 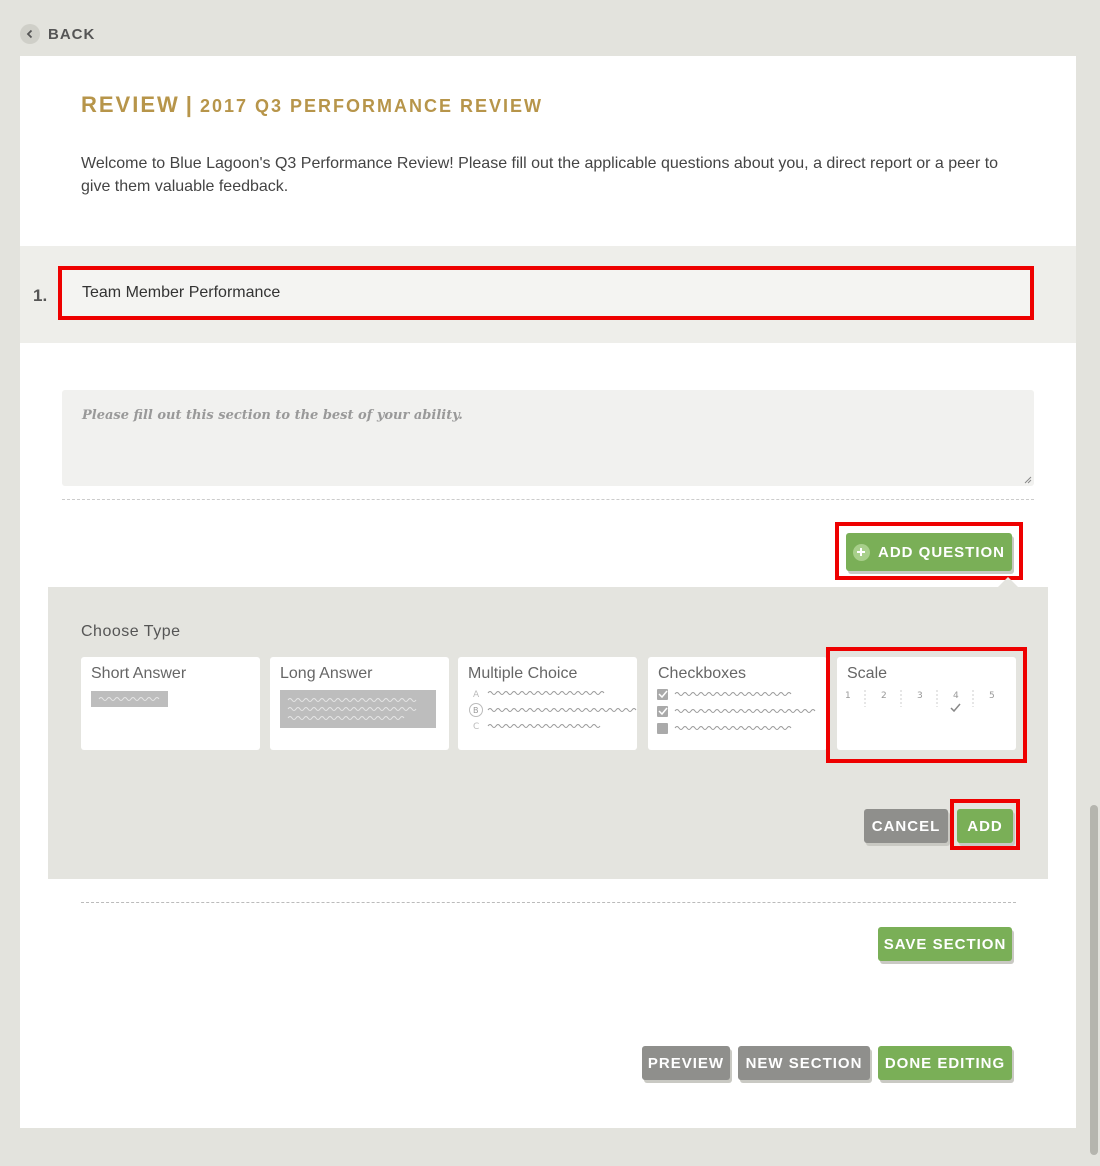 I want to click on section-title-input: Team Member Performance, so click(x=546, y=293).